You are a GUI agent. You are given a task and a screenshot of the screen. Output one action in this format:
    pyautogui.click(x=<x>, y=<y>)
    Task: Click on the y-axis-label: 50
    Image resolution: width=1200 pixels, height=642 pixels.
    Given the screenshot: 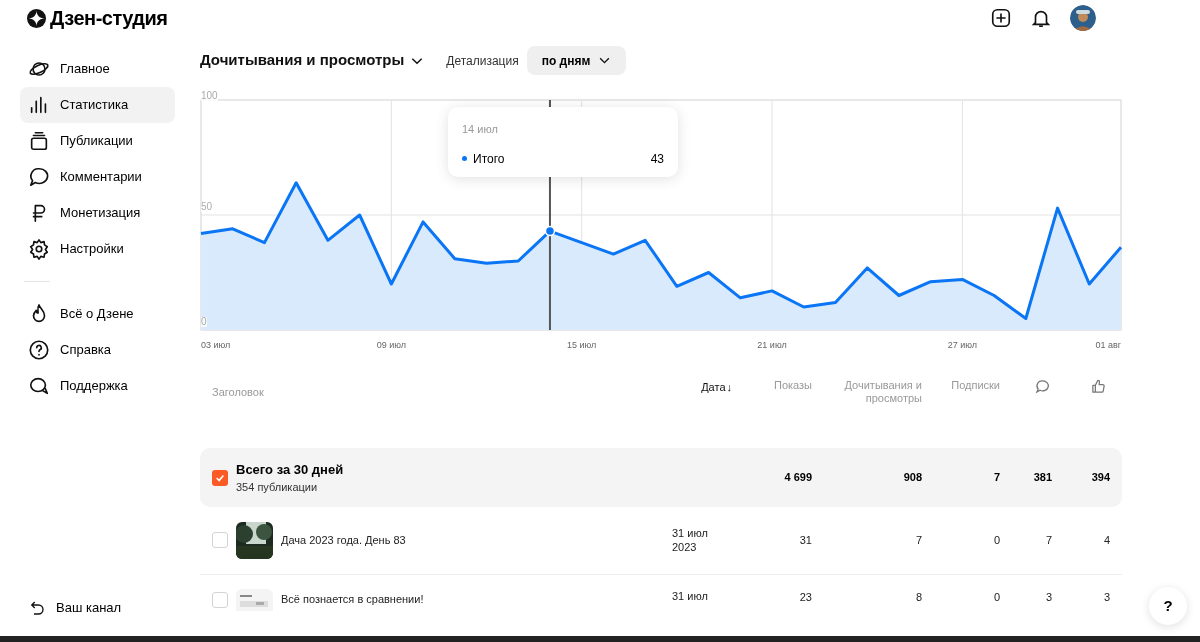 What is the action you would take?
    pyautogui.click(x=207, y=207)
    